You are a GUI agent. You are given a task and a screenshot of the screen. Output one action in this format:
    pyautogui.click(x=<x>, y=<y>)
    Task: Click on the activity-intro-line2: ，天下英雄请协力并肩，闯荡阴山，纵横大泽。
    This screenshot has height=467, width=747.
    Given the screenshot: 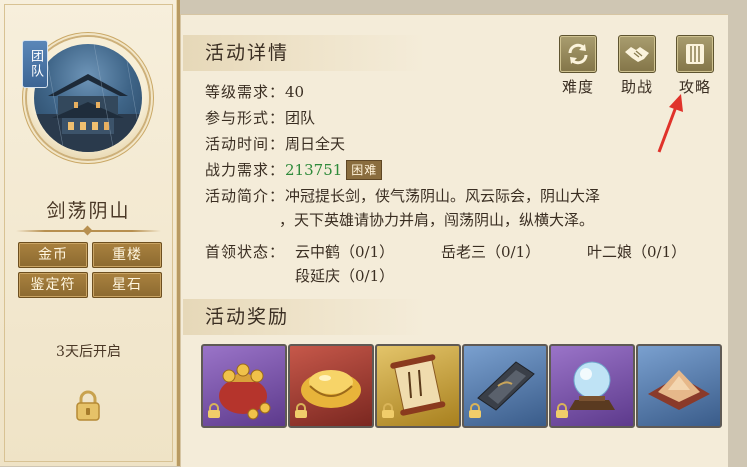 What is the action you would take?
    pyautogui.click(x=437, y=220)
    